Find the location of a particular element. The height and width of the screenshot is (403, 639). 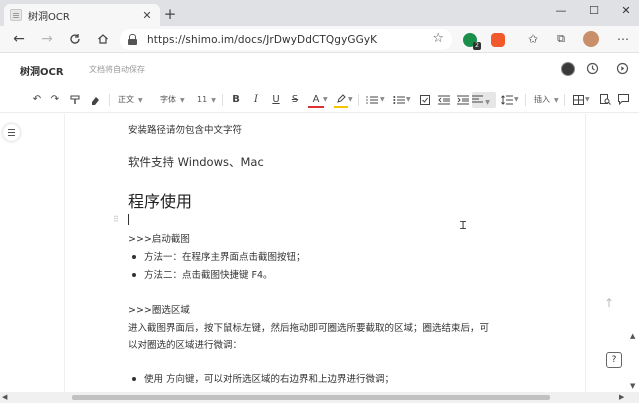

block-drag-handle-icon: ⠿ is located at coordinates (116, 219).